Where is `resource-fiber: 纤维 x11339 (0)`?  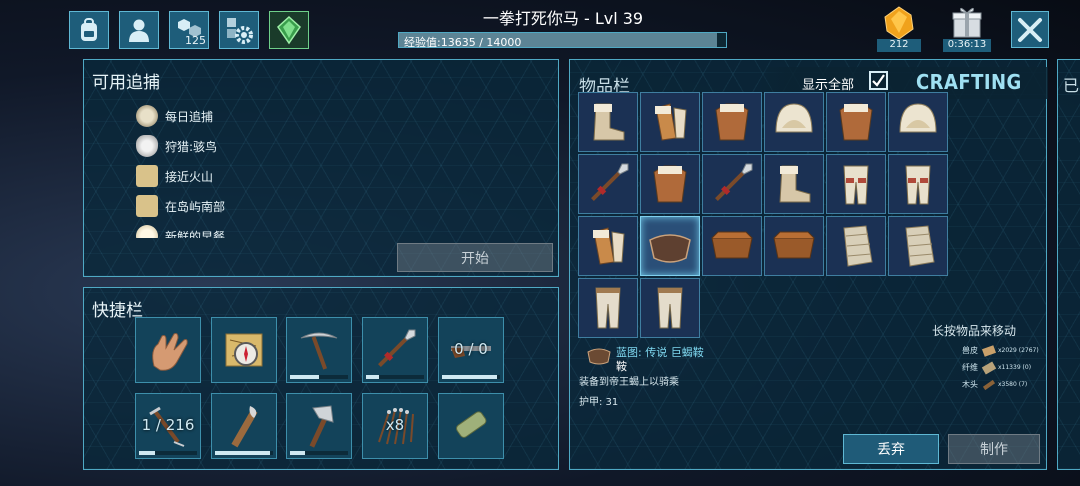
resource-fiber: 纤维 x11339 (0) is located at coordinates (996, 367).